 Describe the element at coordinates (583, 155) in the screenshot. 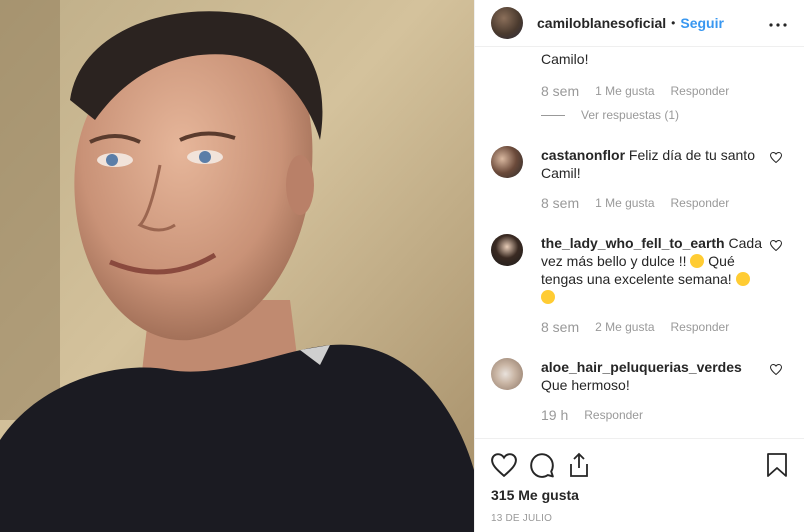

I see `commenter-username: castanonflor` at that location.